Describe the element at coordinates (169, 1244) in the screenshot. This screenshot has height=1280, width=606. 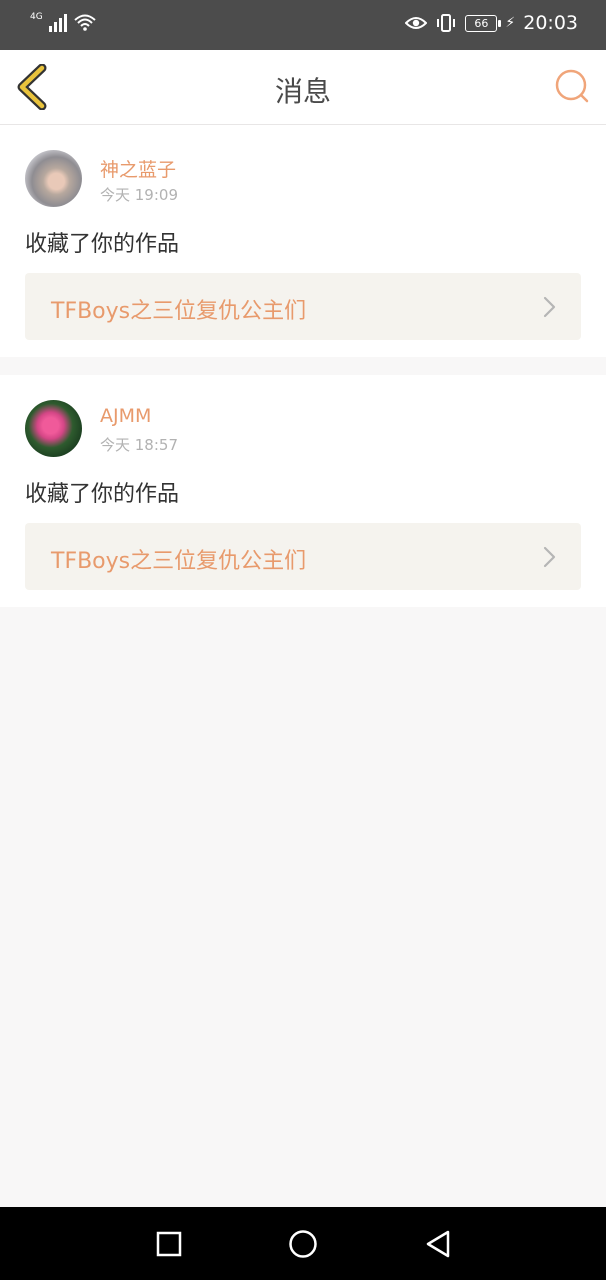
I see `recent-apps-icon` at that location.